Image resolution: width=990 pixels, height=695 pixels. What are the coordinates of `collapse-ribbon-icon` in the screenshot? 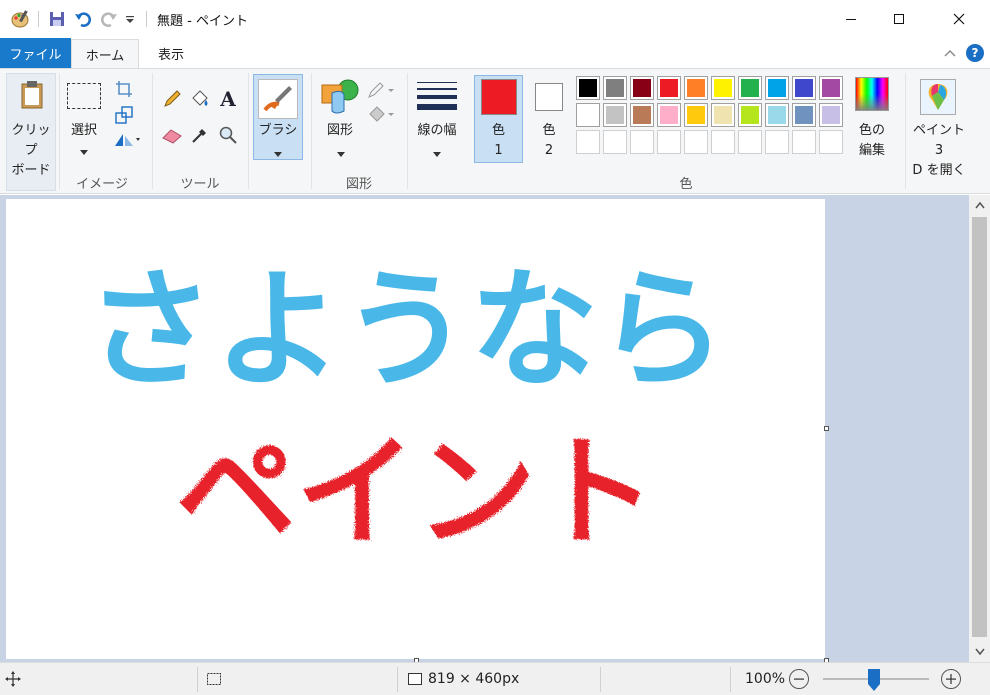 It's located at (950, 55).